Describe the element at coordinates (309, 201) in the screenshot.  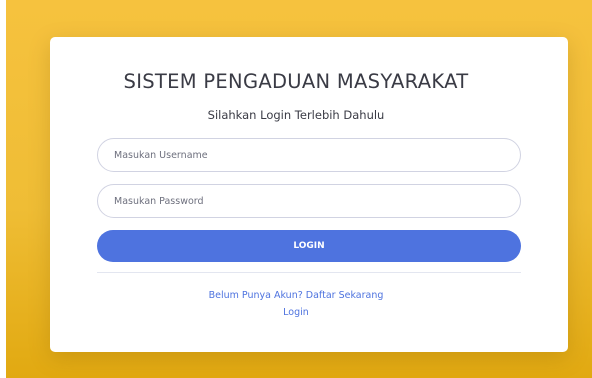
I see `password-input` at that location.